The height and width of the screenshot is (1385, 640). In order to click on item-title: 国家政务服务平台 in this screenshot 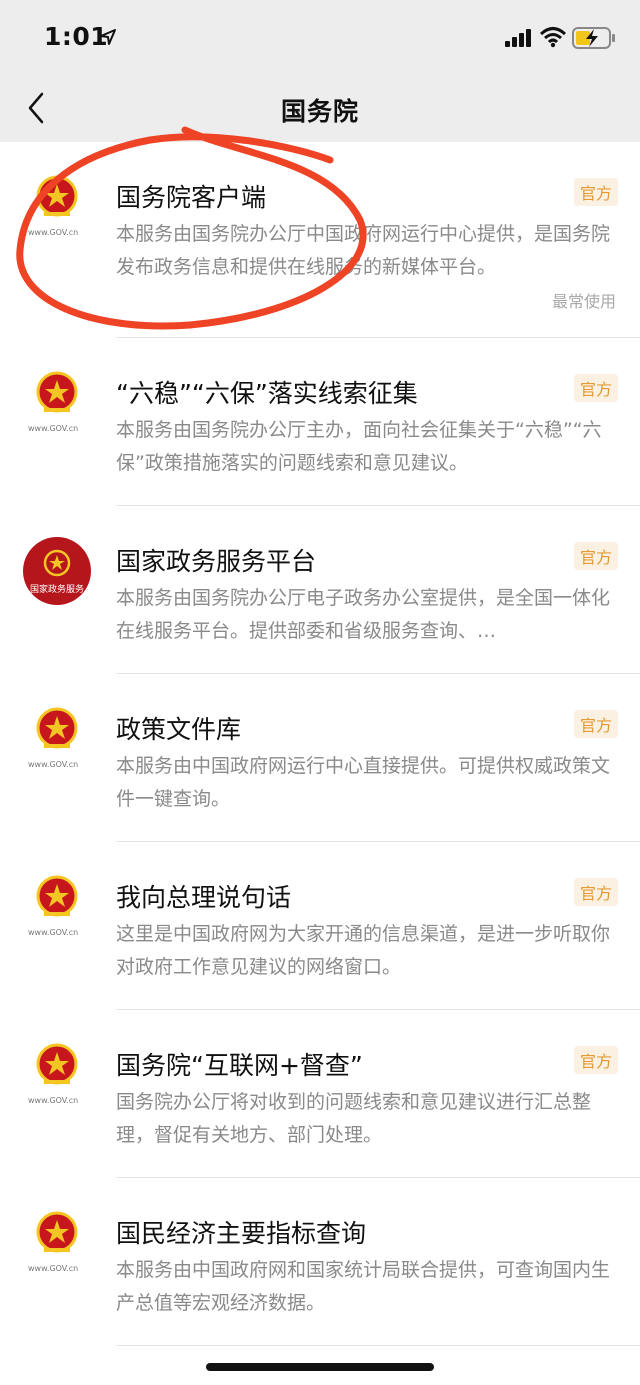, I will do `click(216, 561)`.